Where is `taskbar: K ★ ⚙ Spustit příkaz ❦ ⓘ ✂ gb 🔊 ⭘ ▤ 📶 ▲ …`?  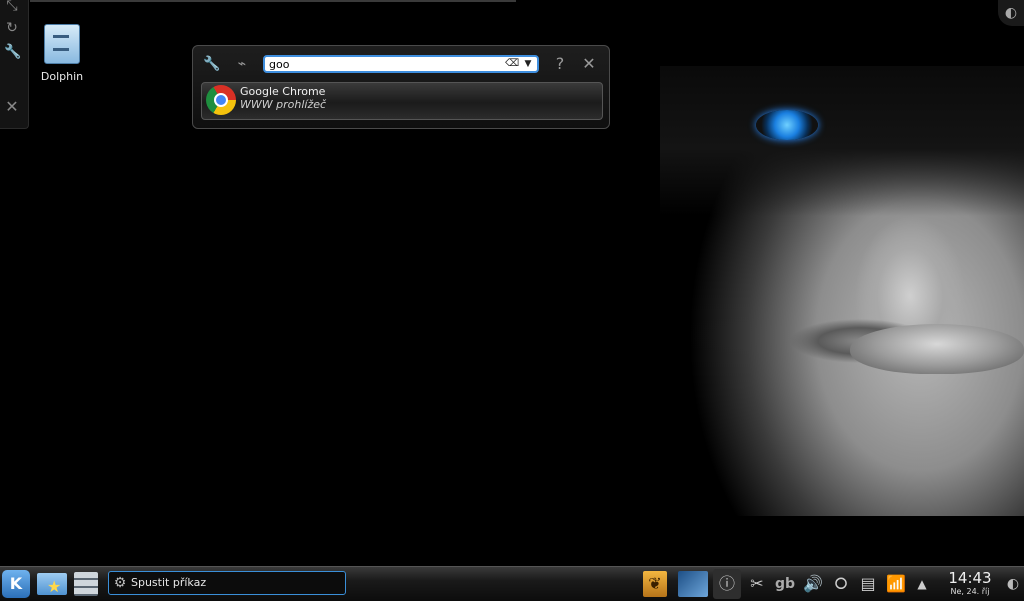
taskbar: K ★ ⚙ Spustit příkaz ❦ ⓘ ✂ gb 🔊 ⭘ ▤ 📶 ▲ … is located at coordinates (512, 583).